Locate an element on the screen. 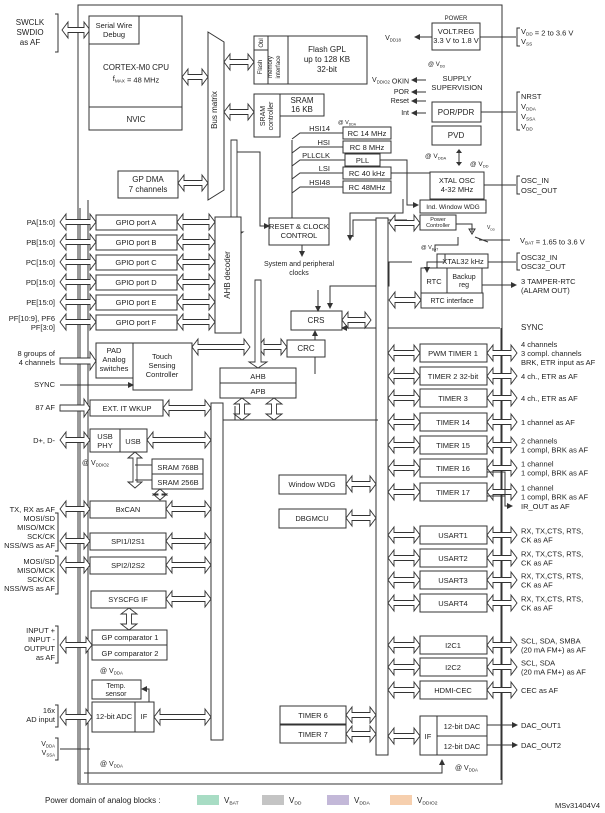  left-peripheral-pin-label: SCK/CK is located at coordinates (41, 536).